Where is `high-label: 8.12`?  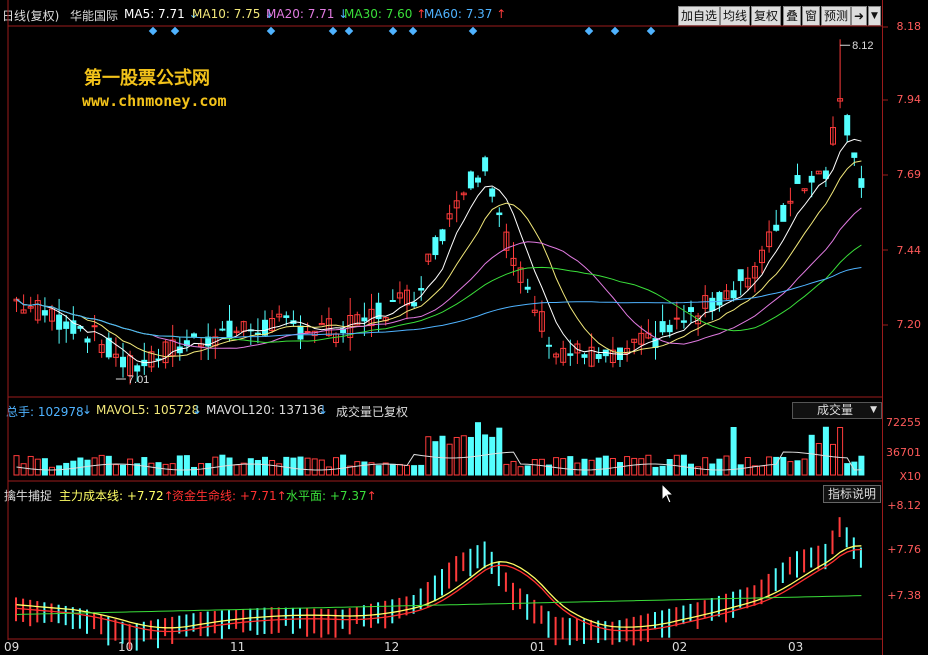
high-label: 8.12 is located at coordinates (862, 46).